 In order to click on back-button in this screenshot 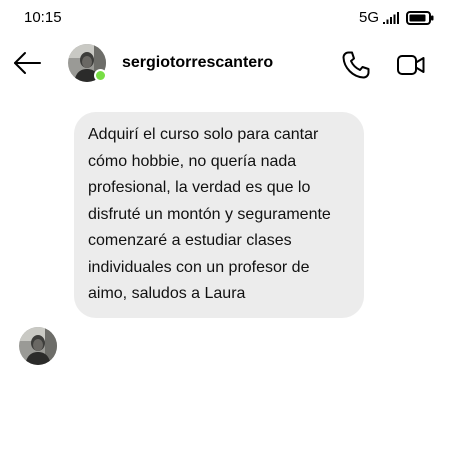, I will do `click(27, 63)`.